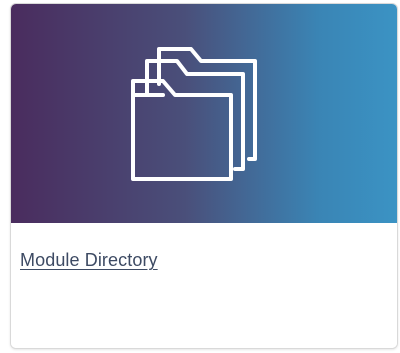  I want to click on folders-icon, so click(194, 113).